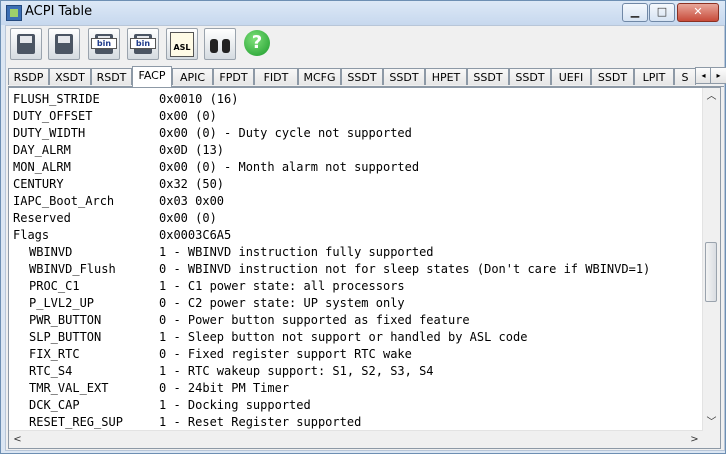 The image size is (726, 454). What do you see at coordinates (152, 76) in the screenshot?
I see `tab-facp: FACP` at bounding box center [152, 76].